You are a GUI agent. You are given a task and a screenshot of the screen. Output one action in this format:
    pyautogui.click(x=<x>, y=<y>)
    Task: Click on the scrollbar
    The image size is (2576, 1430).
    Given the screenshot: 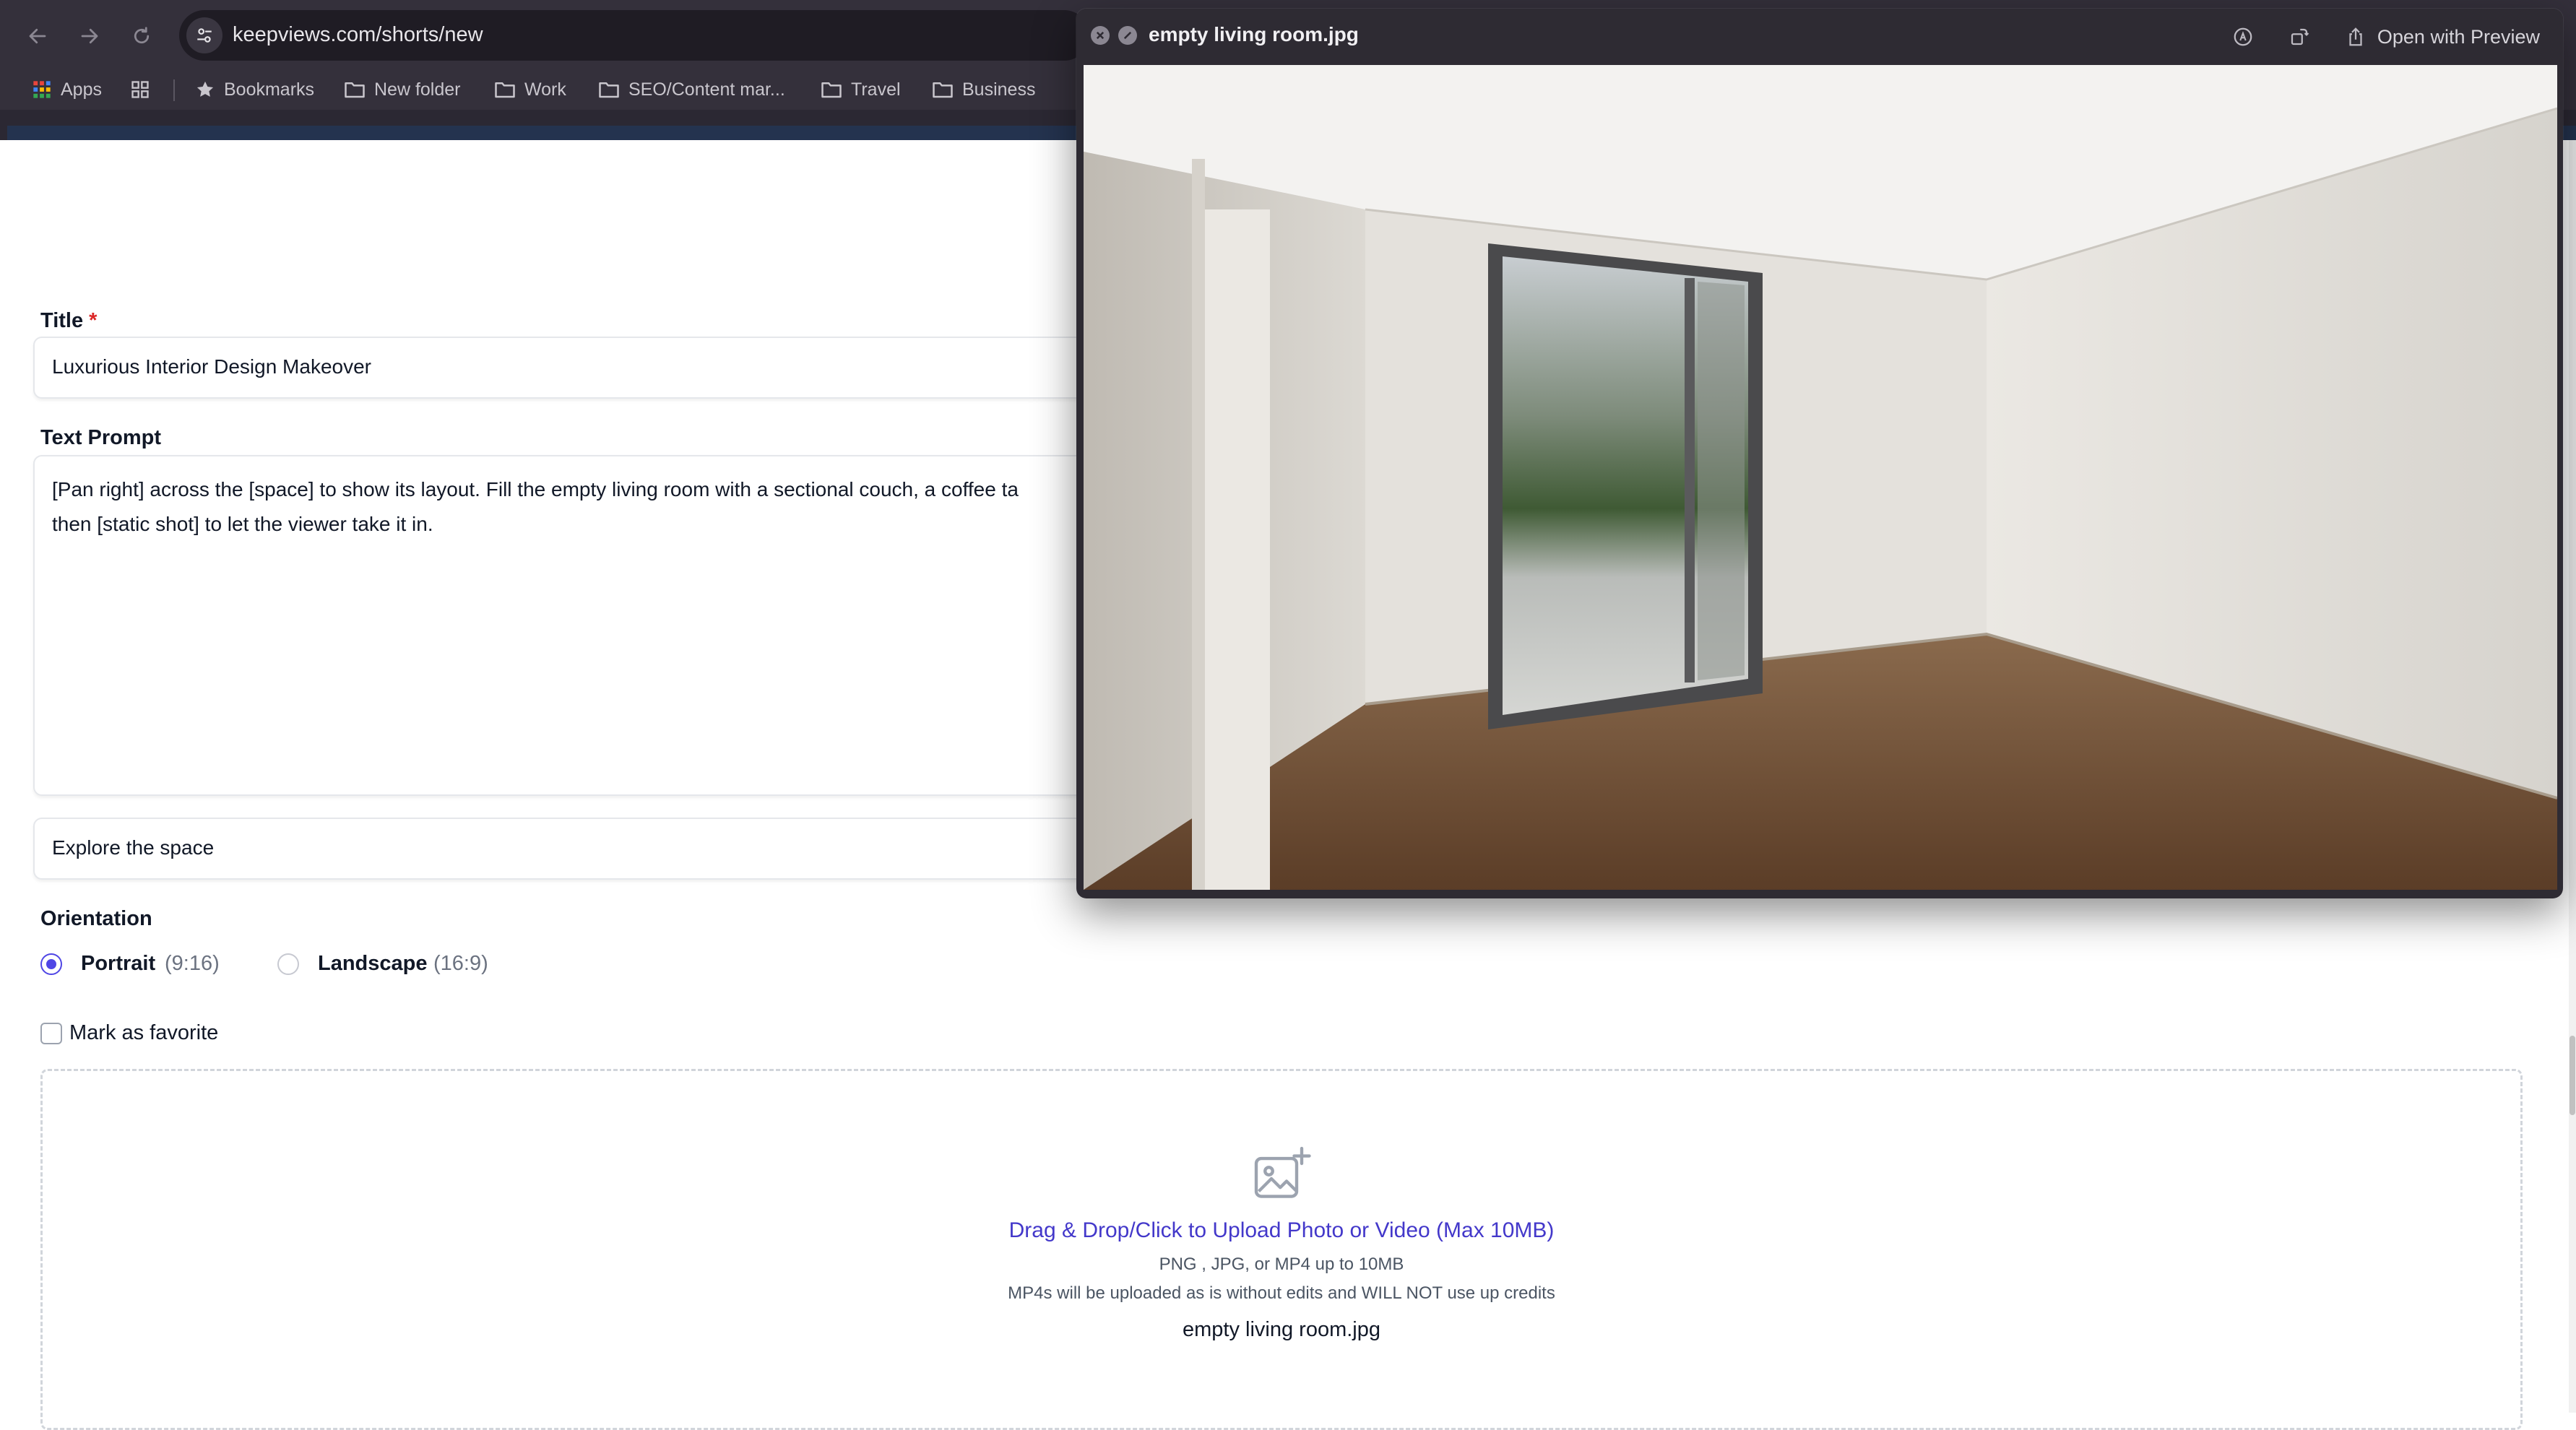 What is the action you would take?
    pyautogui.click(x=2572, y=776)
    